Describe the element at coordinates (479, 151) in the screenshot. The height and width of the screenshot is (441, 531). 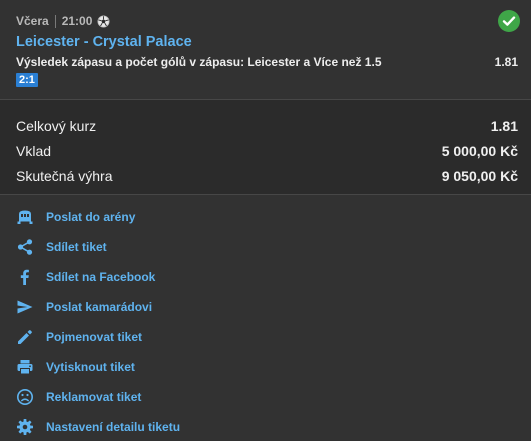
I see `stake-value: 5 000,00 Kč` at that location.